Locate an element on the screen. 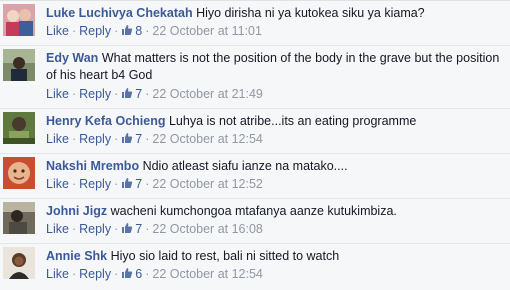 The width and height of the screenshot is (510, 290). like-count: 8 is located at coordinates (131, 31).